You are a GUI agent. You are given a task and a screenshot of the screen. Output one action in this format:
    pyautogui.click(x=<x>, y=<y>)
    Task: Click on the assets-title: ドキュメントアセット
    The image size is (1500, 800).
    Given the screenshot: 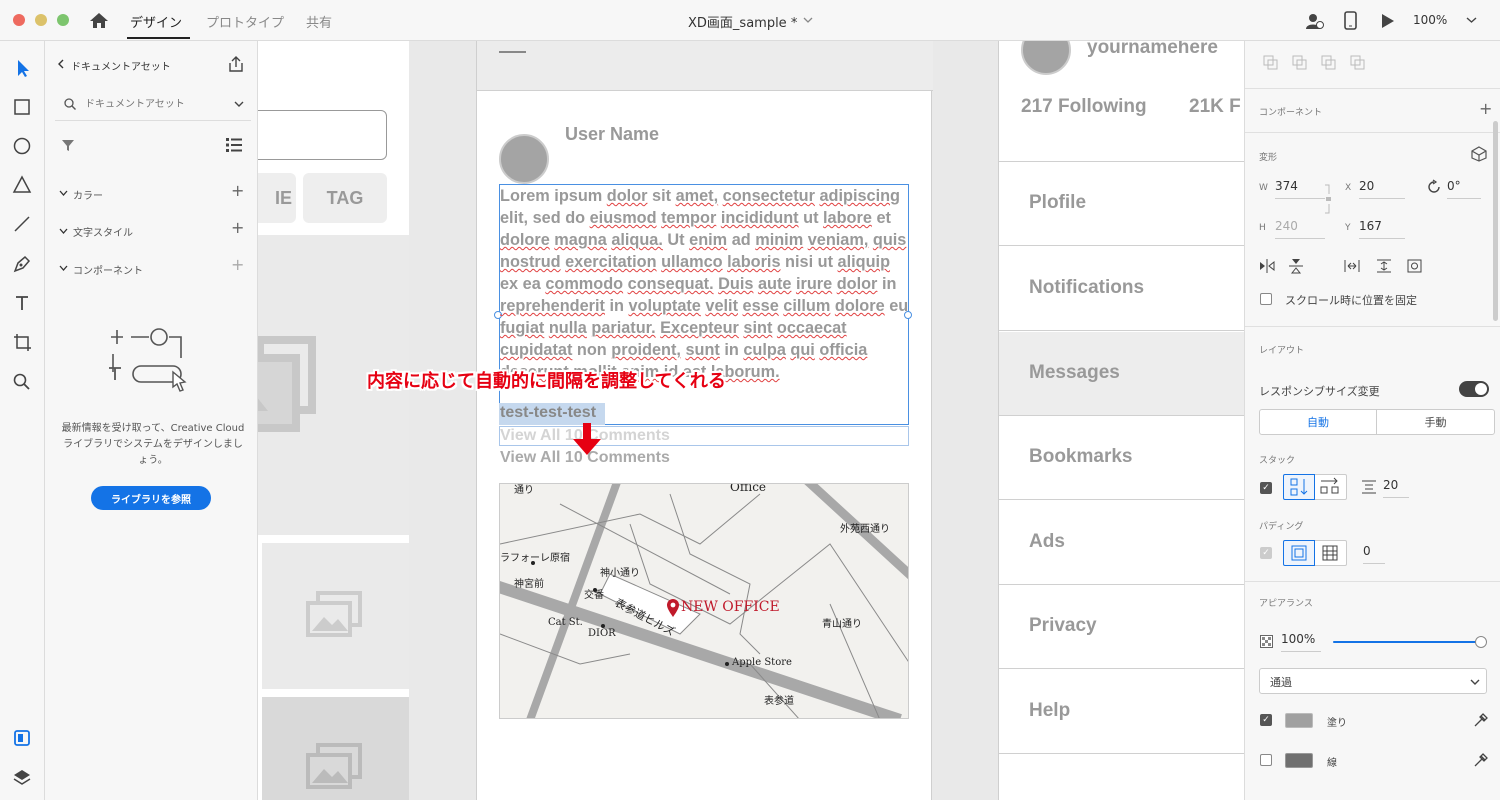 What is the action you would take?
    pyautogui.click(x=121, y=65)
    